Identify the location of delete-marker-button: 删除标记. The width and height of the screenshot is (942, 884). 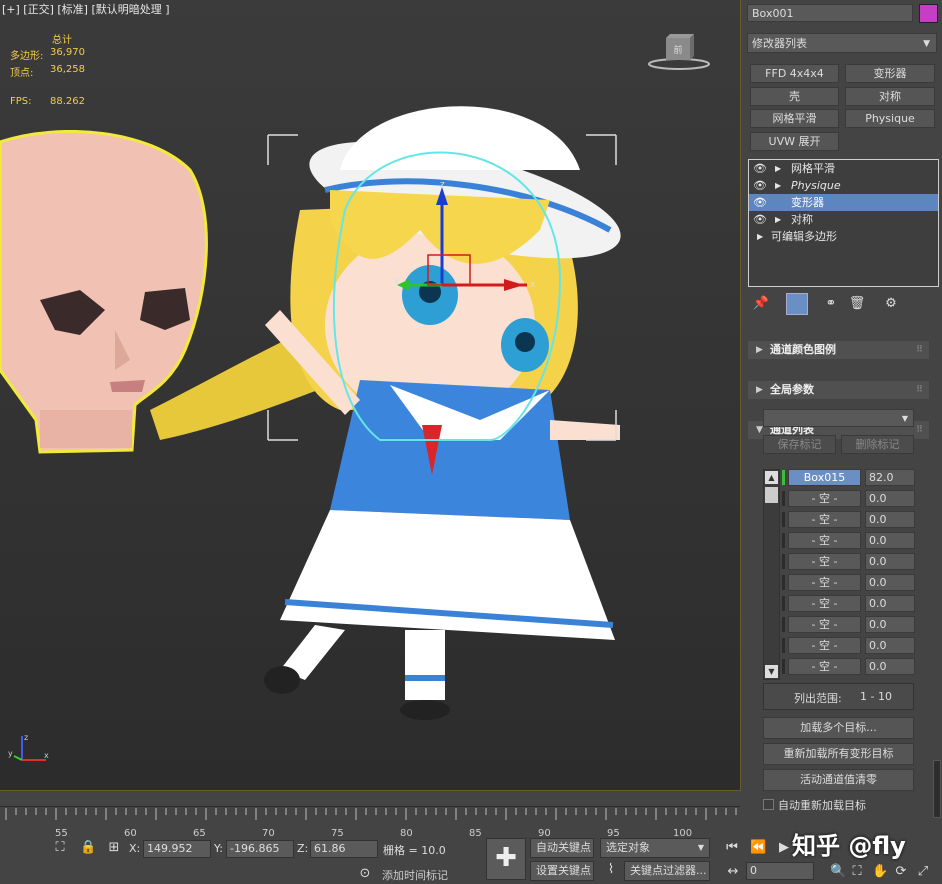
(877, 444).